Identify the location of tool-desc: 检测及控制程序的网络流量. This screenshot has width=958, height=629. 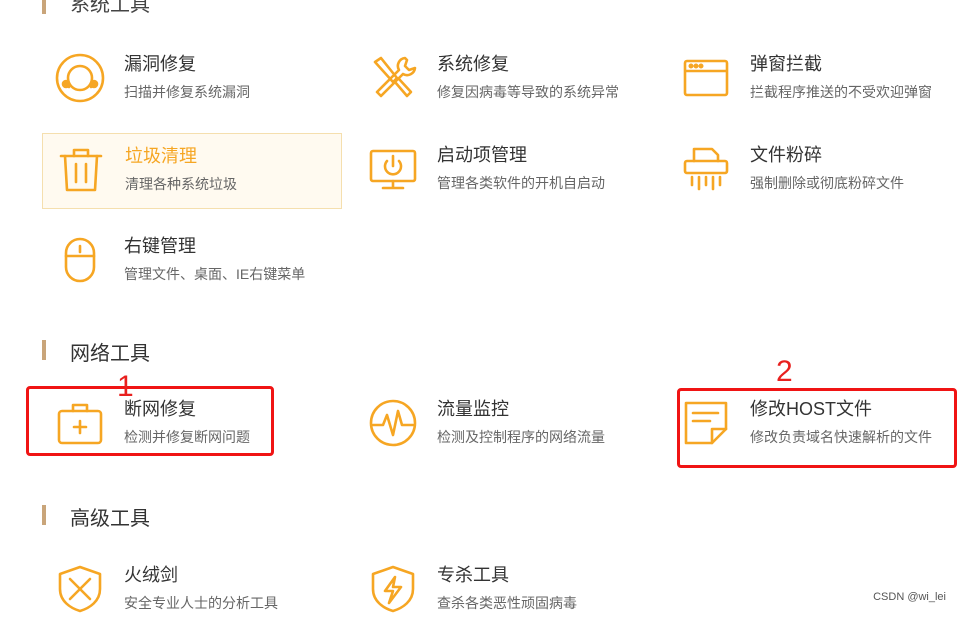
(521, 437).